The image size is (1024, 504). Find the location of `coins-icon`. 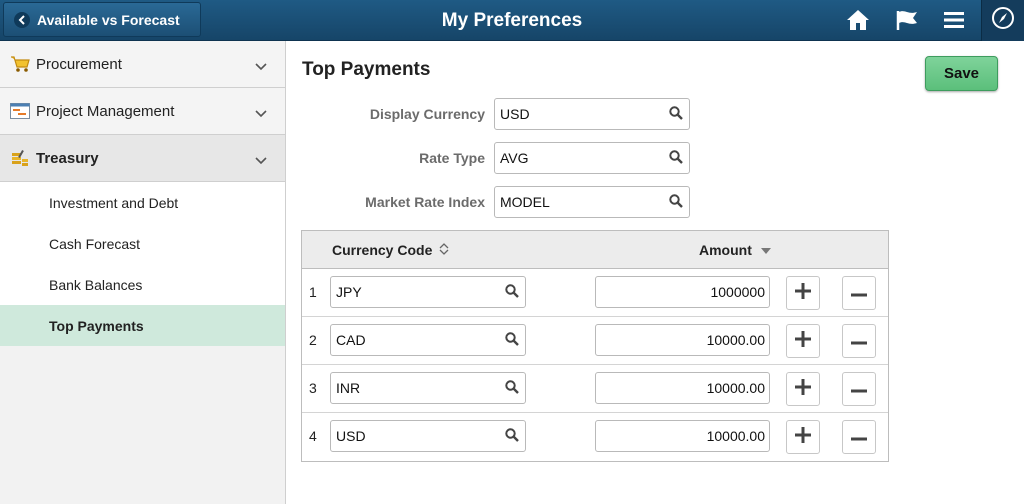

coins-icon is located at coordinates (20, 158).